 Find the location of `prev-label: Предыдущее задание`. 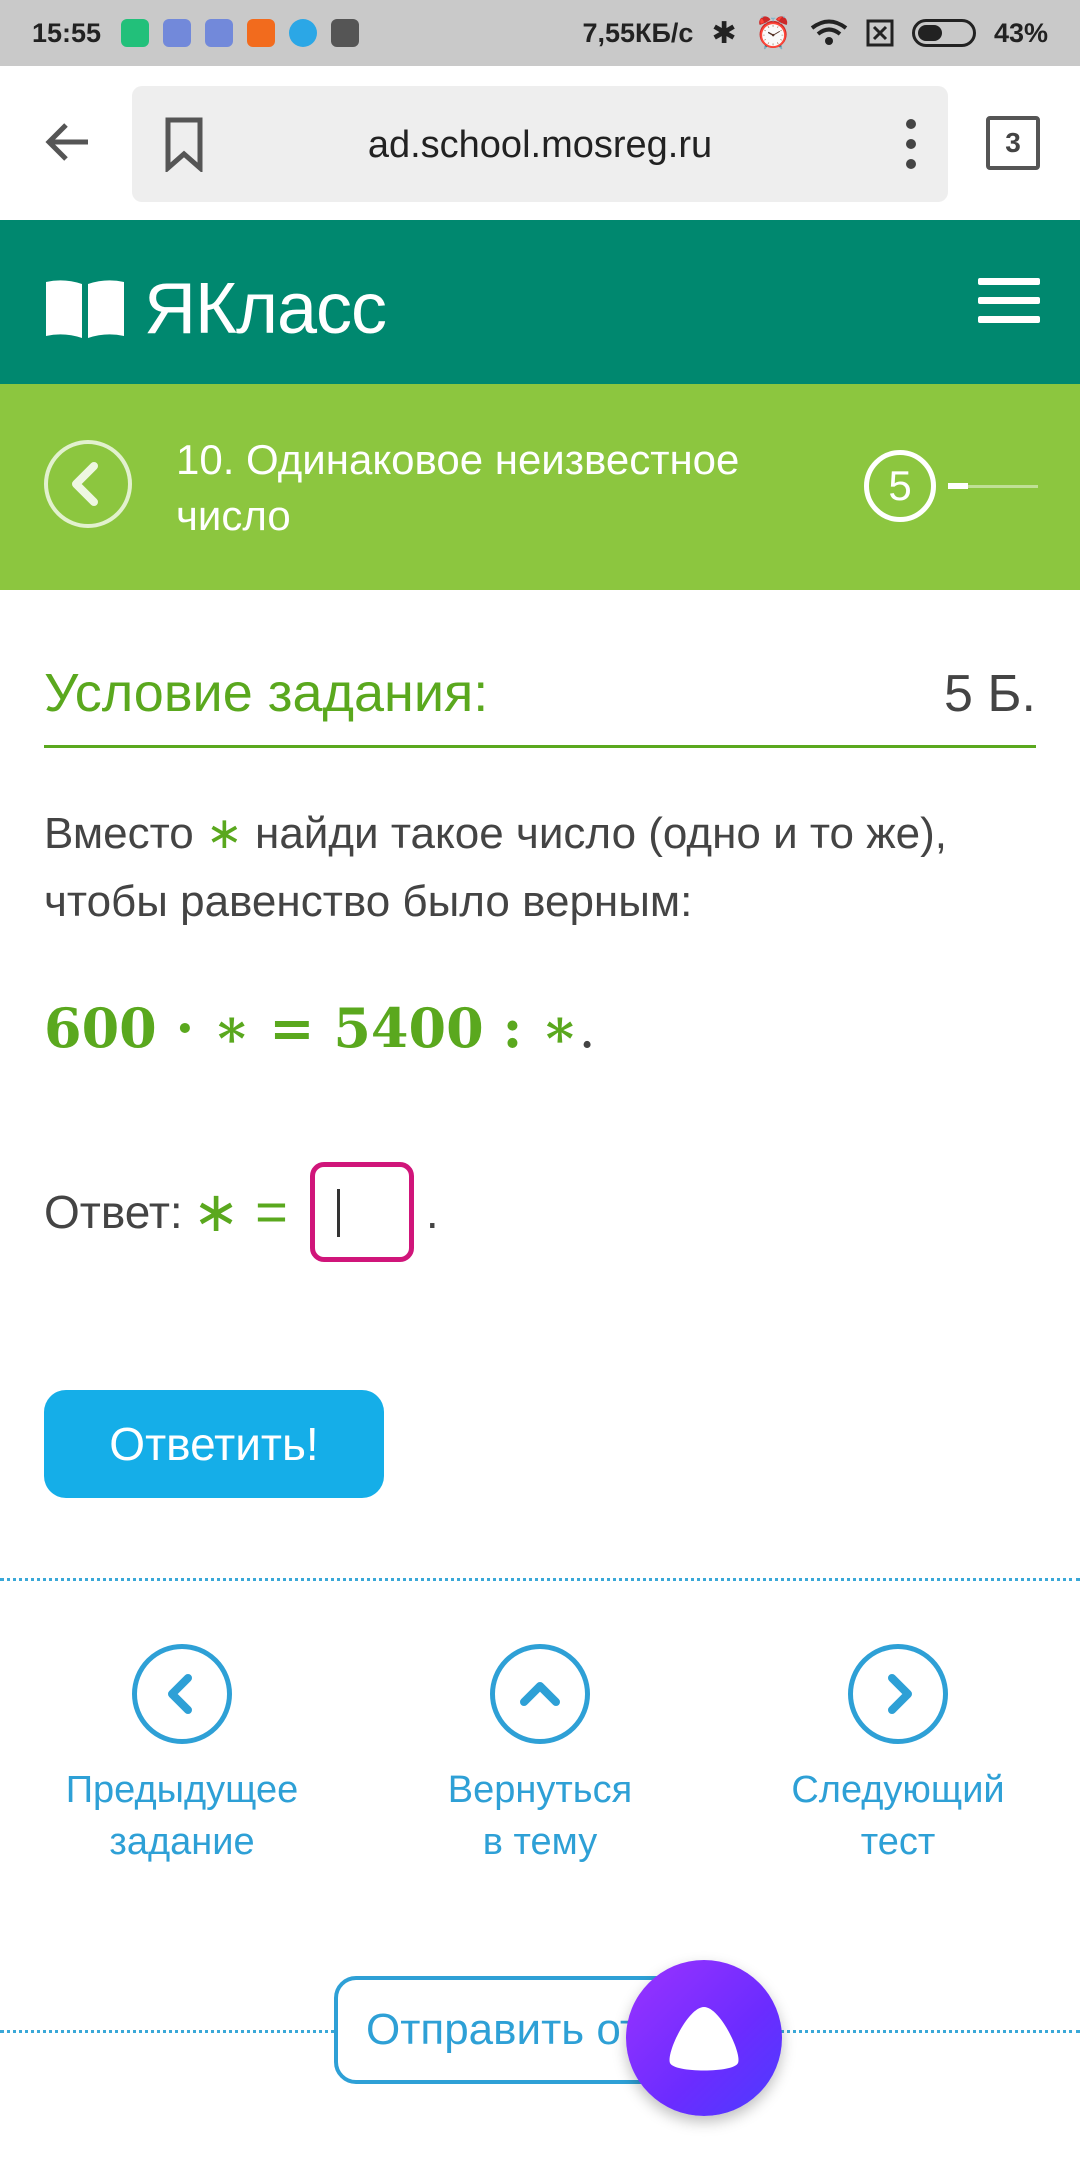

prev-label: Предыдущее задание is located at coordinates (182, 1816).